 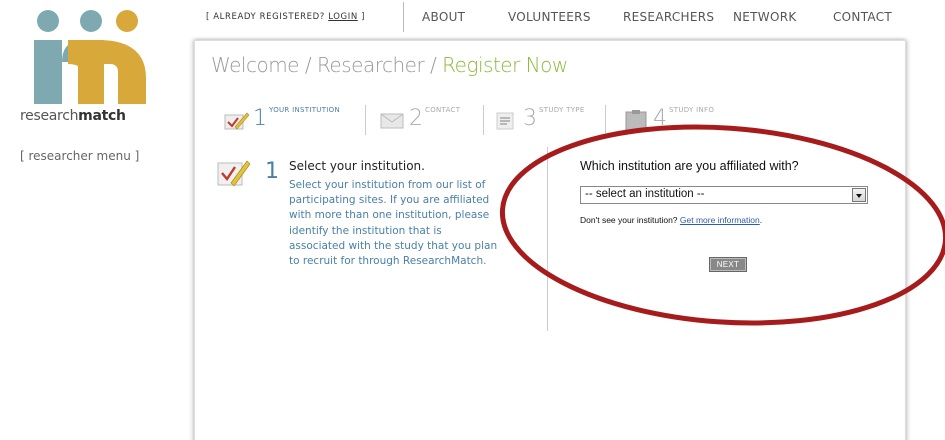 What do you see at coordinates (553, 120) in the screenshot?
I see `step-study-type: 3 STUDY TYPE` at bounding box center [553, 120].